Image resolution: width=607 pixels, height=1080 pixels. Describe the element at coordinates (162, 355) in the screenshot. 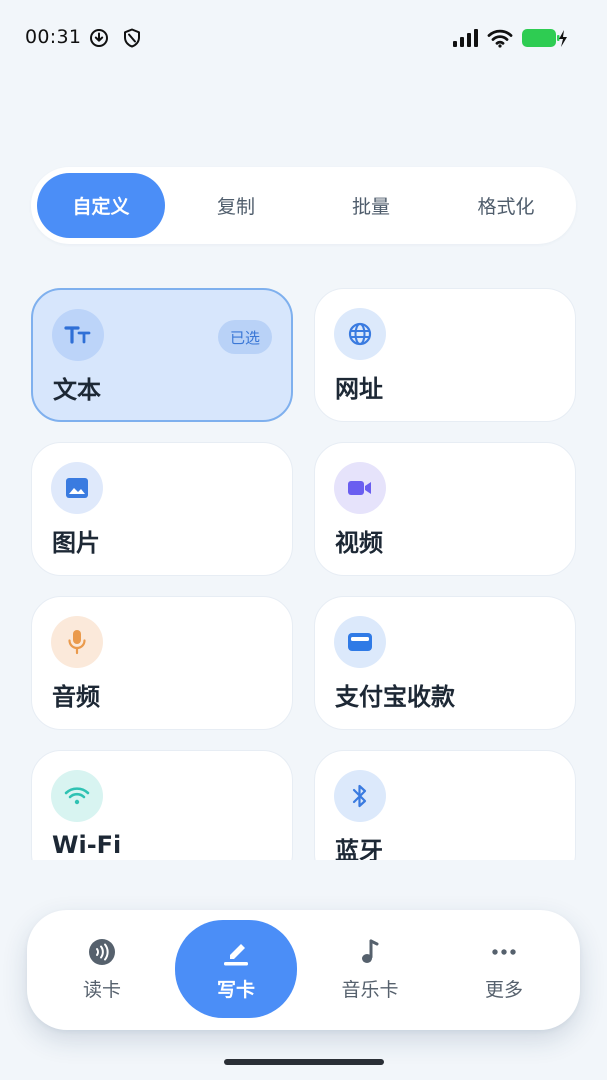

I see `card-text: 已选 文本` at that location.